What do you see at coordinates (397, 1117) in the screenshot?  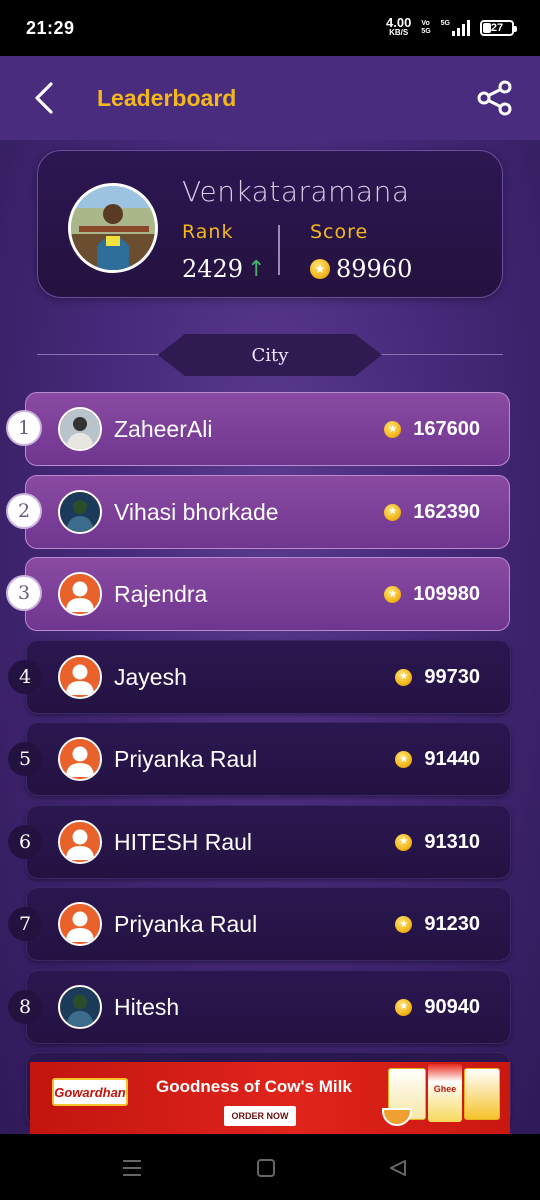 I see `ad-bowl-image` at bounding box center [397, 1117].